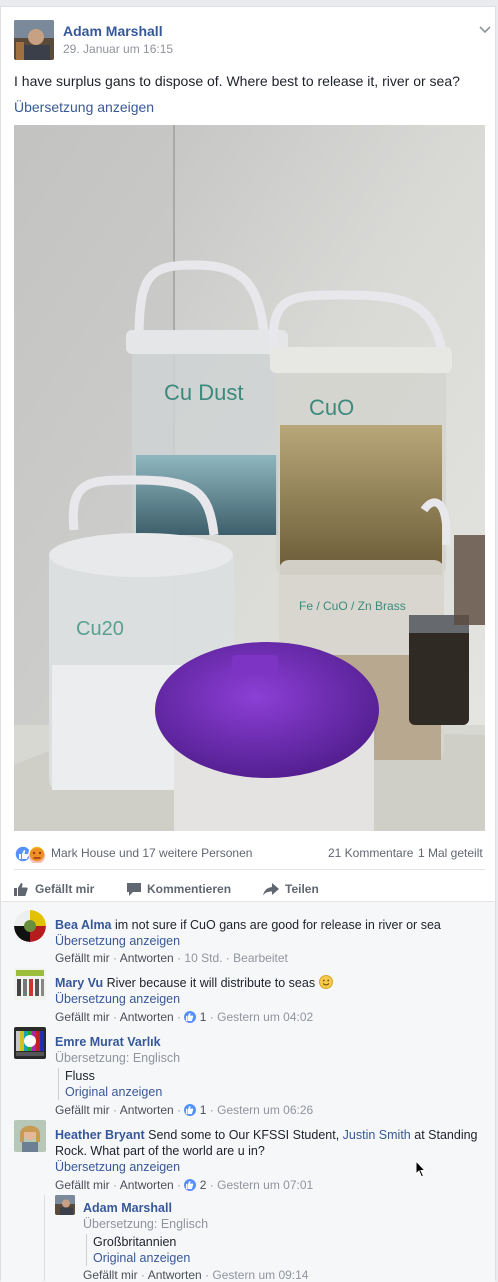 Image resolution: width=498 pixels, height=1282 pixels. What do you see at coordinates (141, 1258) in the screenshot?
I see `reply-original-link: Original anzeigen` at bounding box center [141, 1258].